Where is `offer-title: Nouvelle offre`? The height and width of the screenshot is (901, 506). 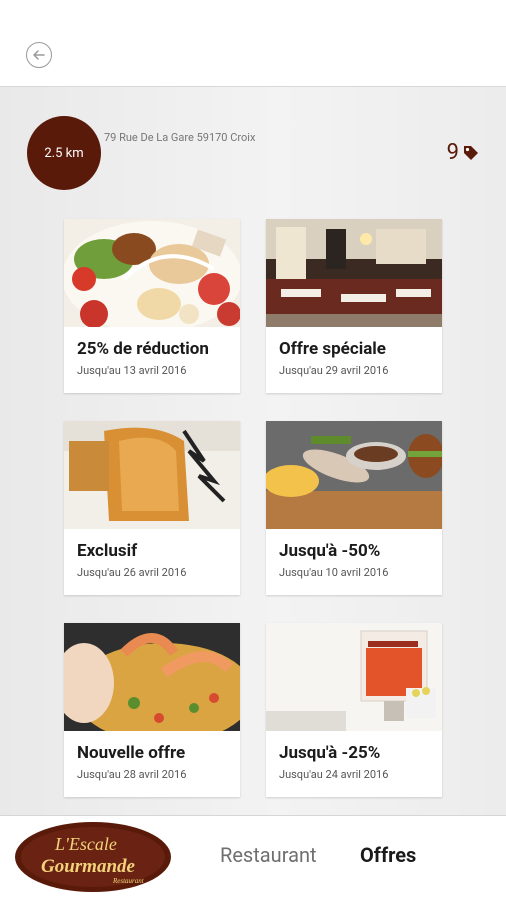 offer-title: Nouvelle offre is located at coordinates (131, 753).